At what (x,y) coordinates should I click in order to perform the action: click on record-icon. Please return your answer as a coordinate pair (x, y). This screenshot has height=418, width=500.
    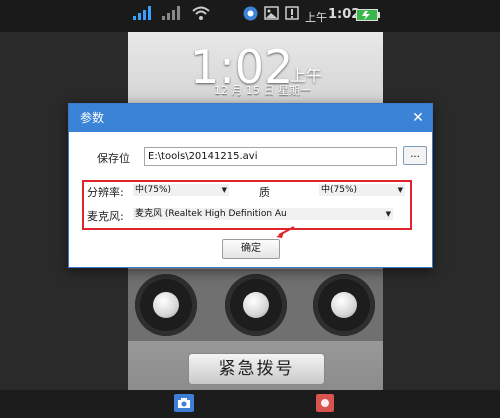
    Looking at the image, I should click on (325, 403).